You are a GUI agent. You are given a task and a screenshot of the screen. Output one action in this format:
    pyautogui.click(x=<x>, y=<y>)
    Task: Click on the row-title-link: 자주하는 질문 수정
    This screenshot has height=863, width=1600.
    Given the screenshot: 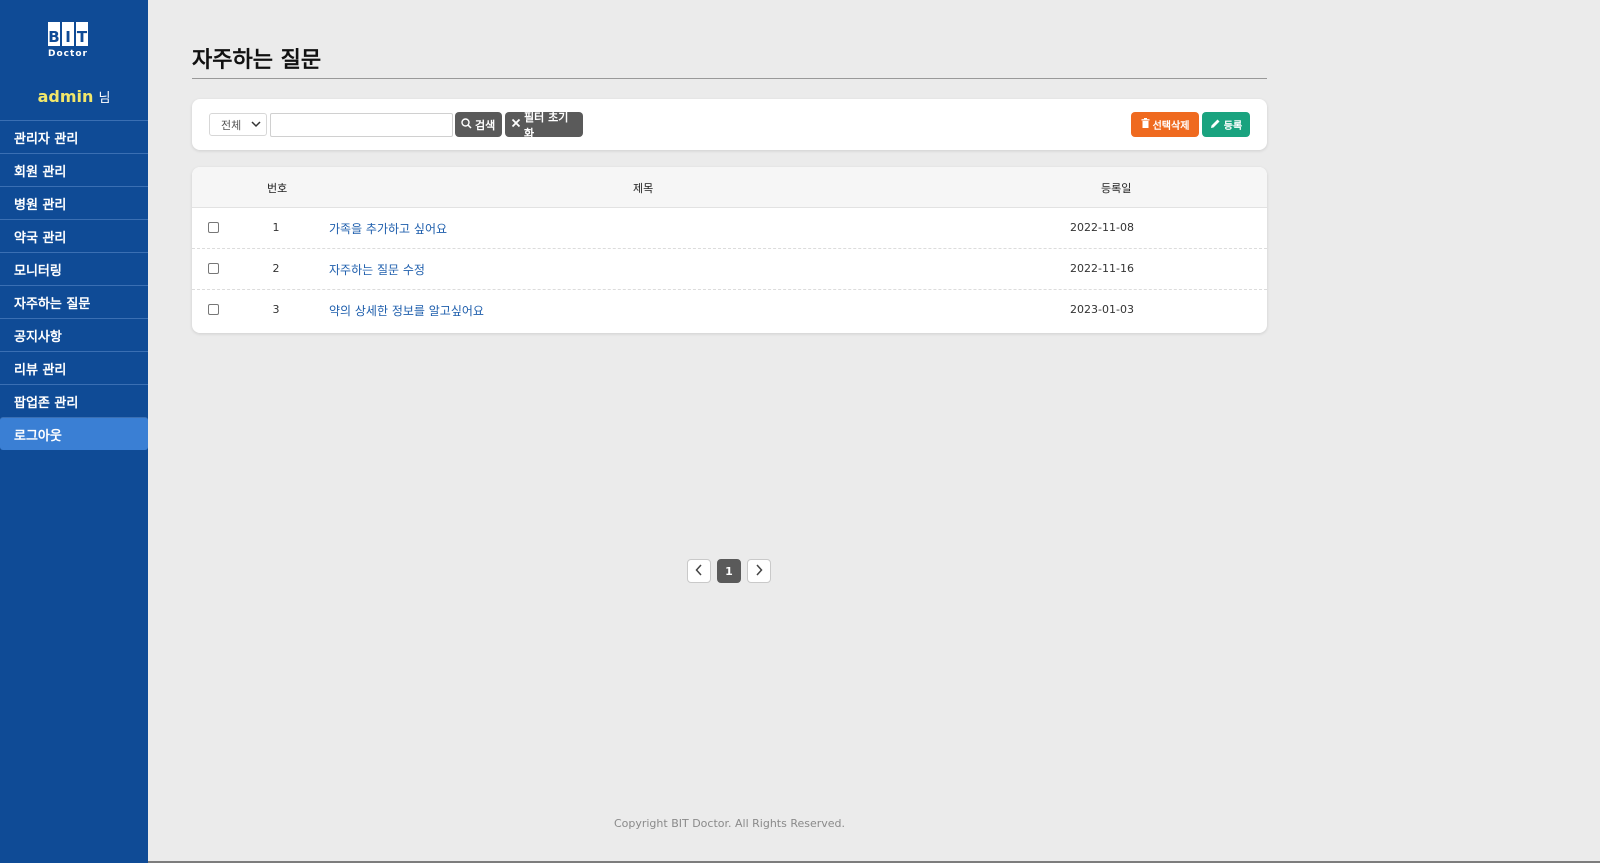 What is the action you would take?
    pyautogui.click(x=377, y=269)
    